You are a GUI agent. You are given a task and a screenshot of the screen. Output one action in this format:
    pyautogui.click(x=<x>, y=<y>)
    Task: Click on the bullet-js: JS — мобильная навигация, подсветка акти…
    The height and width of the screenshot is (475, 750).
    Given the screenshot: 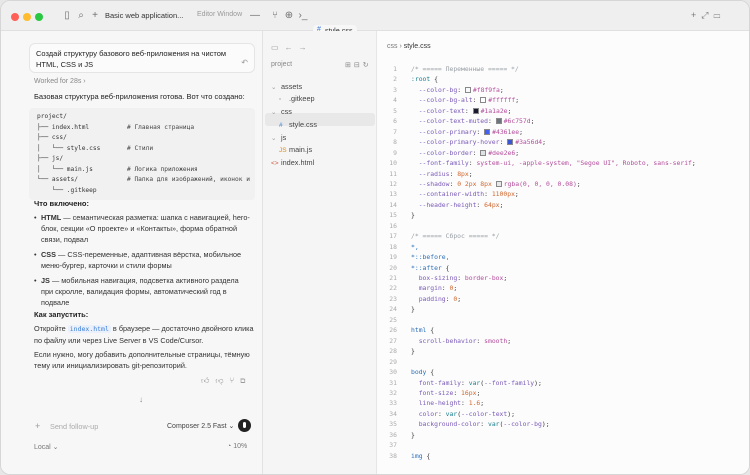 What is the action you would take?
    pyautogui.click(x=142, y=291)
    